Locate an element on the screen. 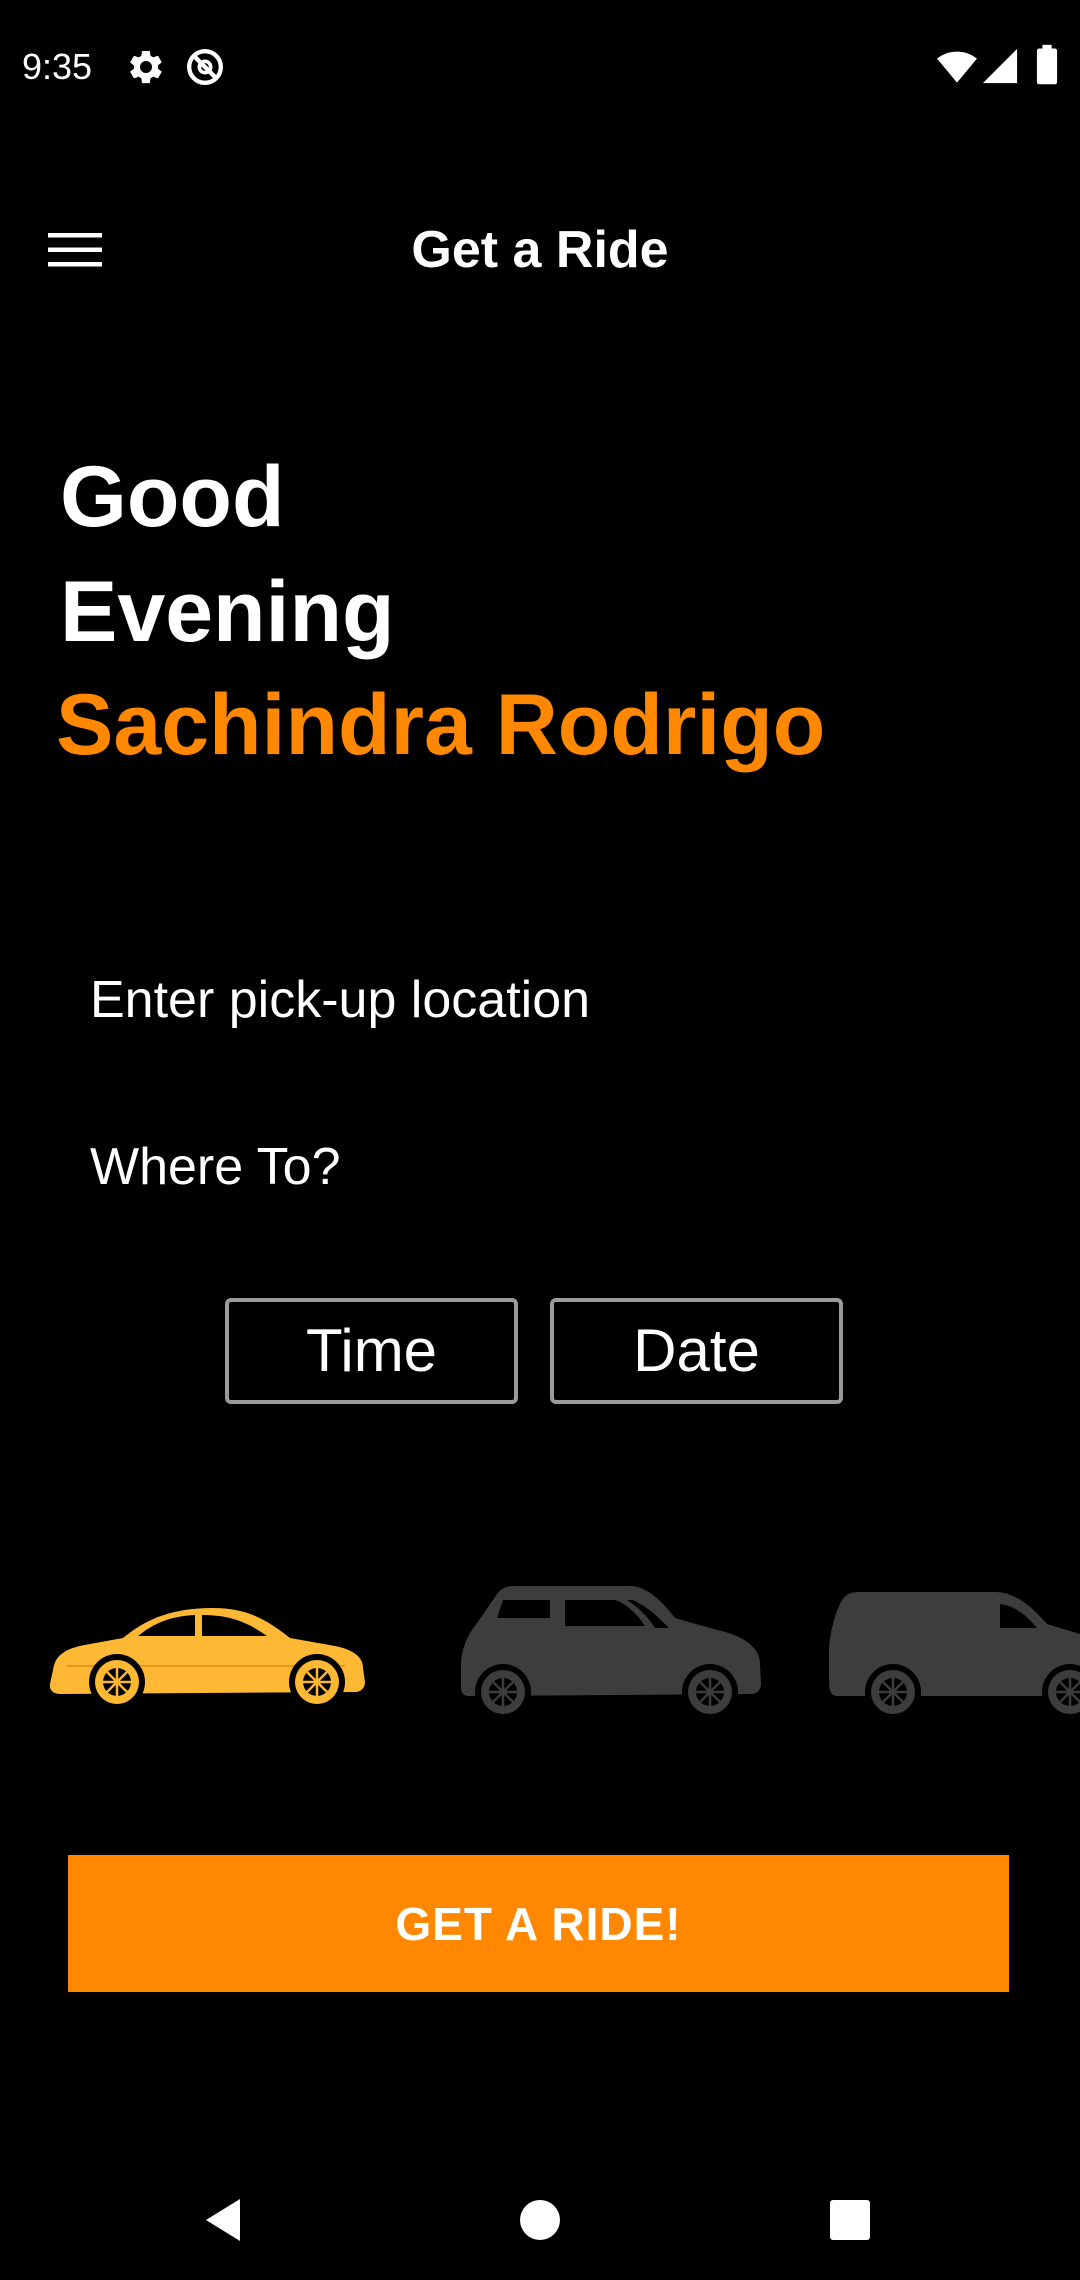  hamburger-menu-icon is located at coordinates (75, 250).